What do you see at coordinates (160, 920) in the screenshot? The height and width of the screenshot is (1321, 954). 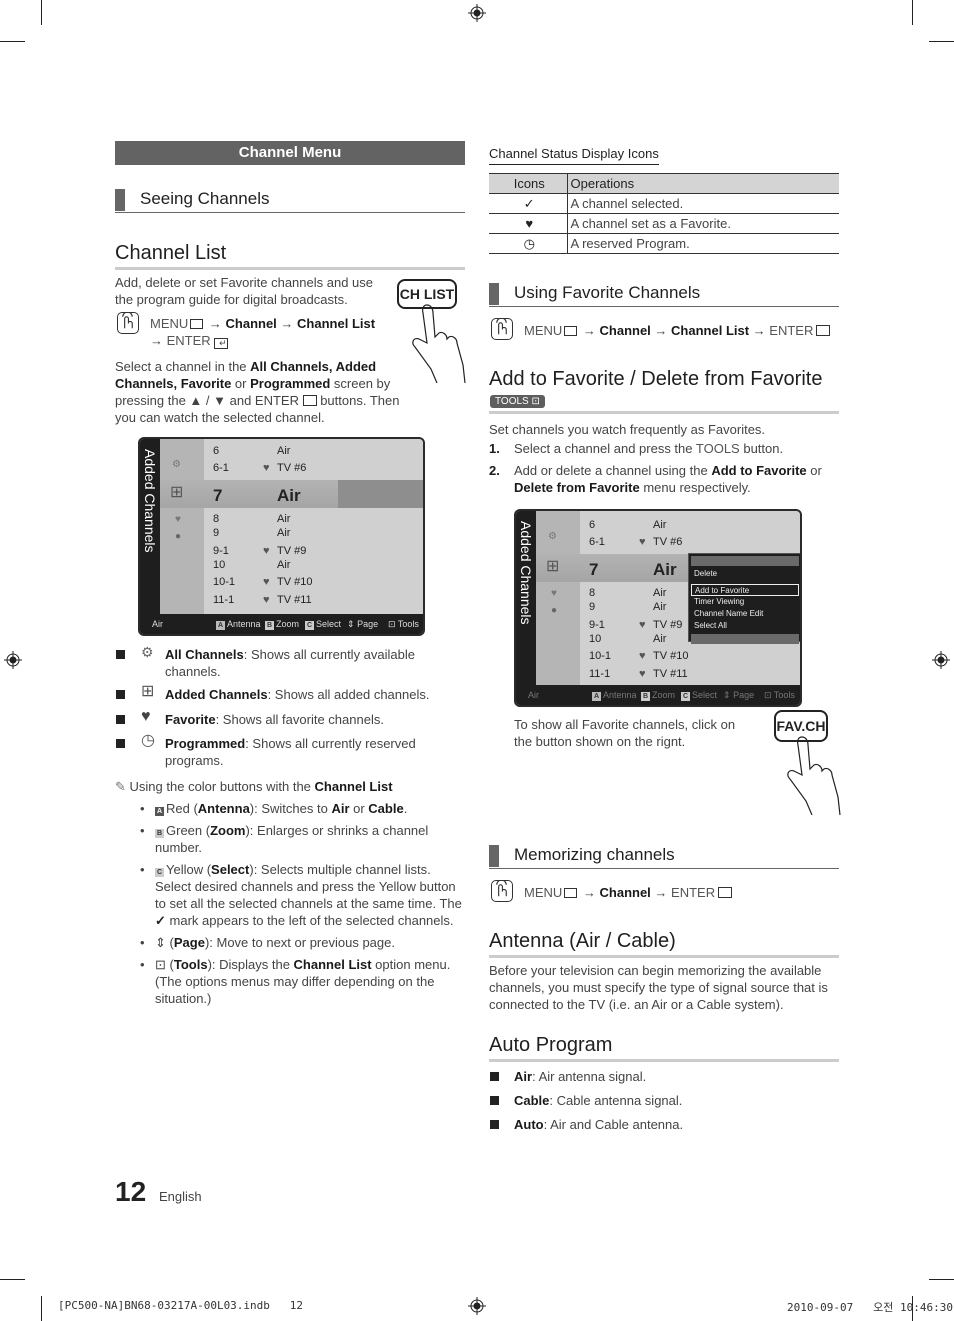 I see `checkmark-icon: ✓` at bounding box center [160, 920].